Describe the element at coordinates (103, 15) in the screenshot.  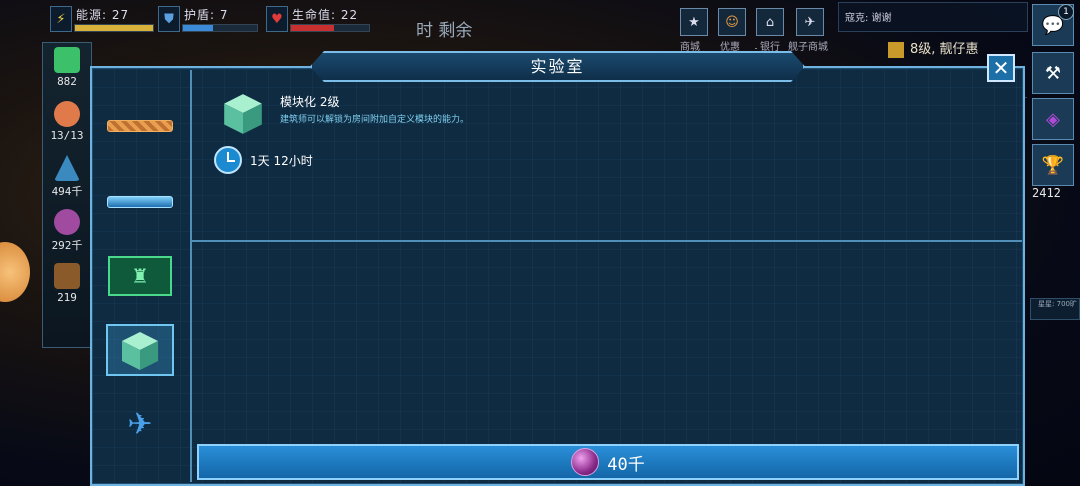
I see `energy-label: 能源: 27` at that location.